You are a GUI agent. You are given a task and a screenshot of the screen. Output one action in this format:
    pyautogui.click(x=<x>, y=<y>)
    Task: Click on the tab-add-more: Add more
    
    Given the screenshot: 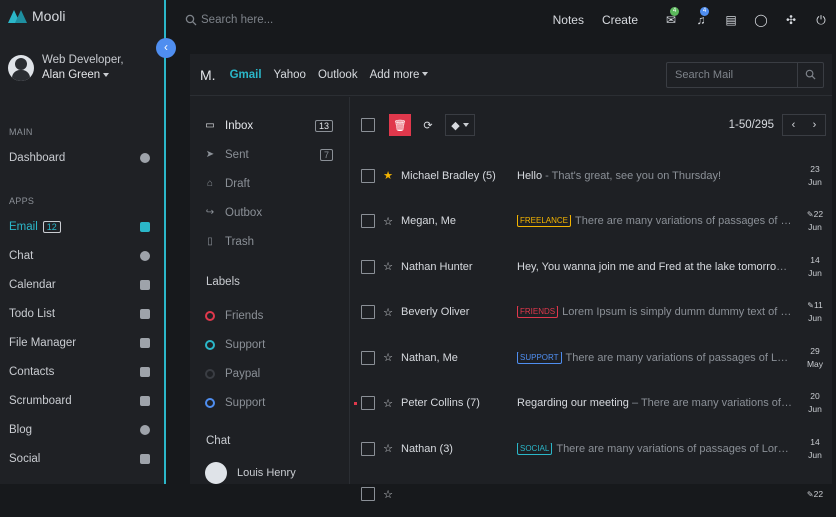 What is the action you would take?
    pyautogui.click(x=399, y=75)
    